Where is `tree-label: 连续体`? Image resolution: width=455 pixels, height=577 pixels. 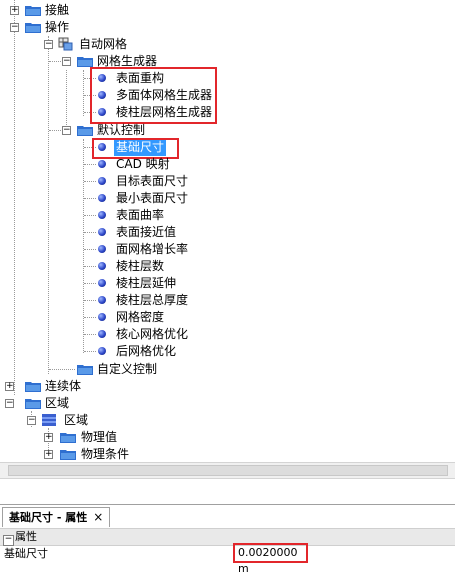
tree-label: 连续体 is located at coordinates (63, 386).